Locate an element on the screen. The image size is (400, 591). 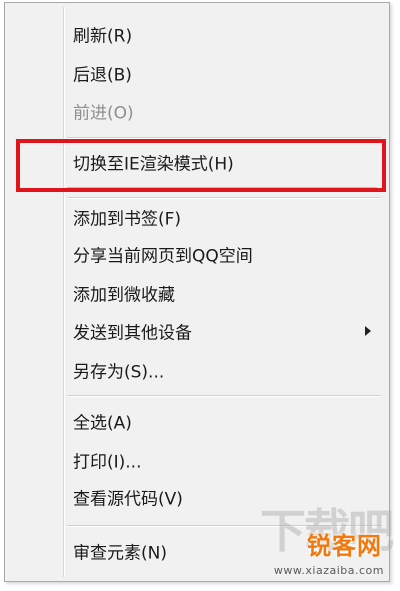
watermark-url: www.xiazaiba.com is located at coordinates (328, 570).